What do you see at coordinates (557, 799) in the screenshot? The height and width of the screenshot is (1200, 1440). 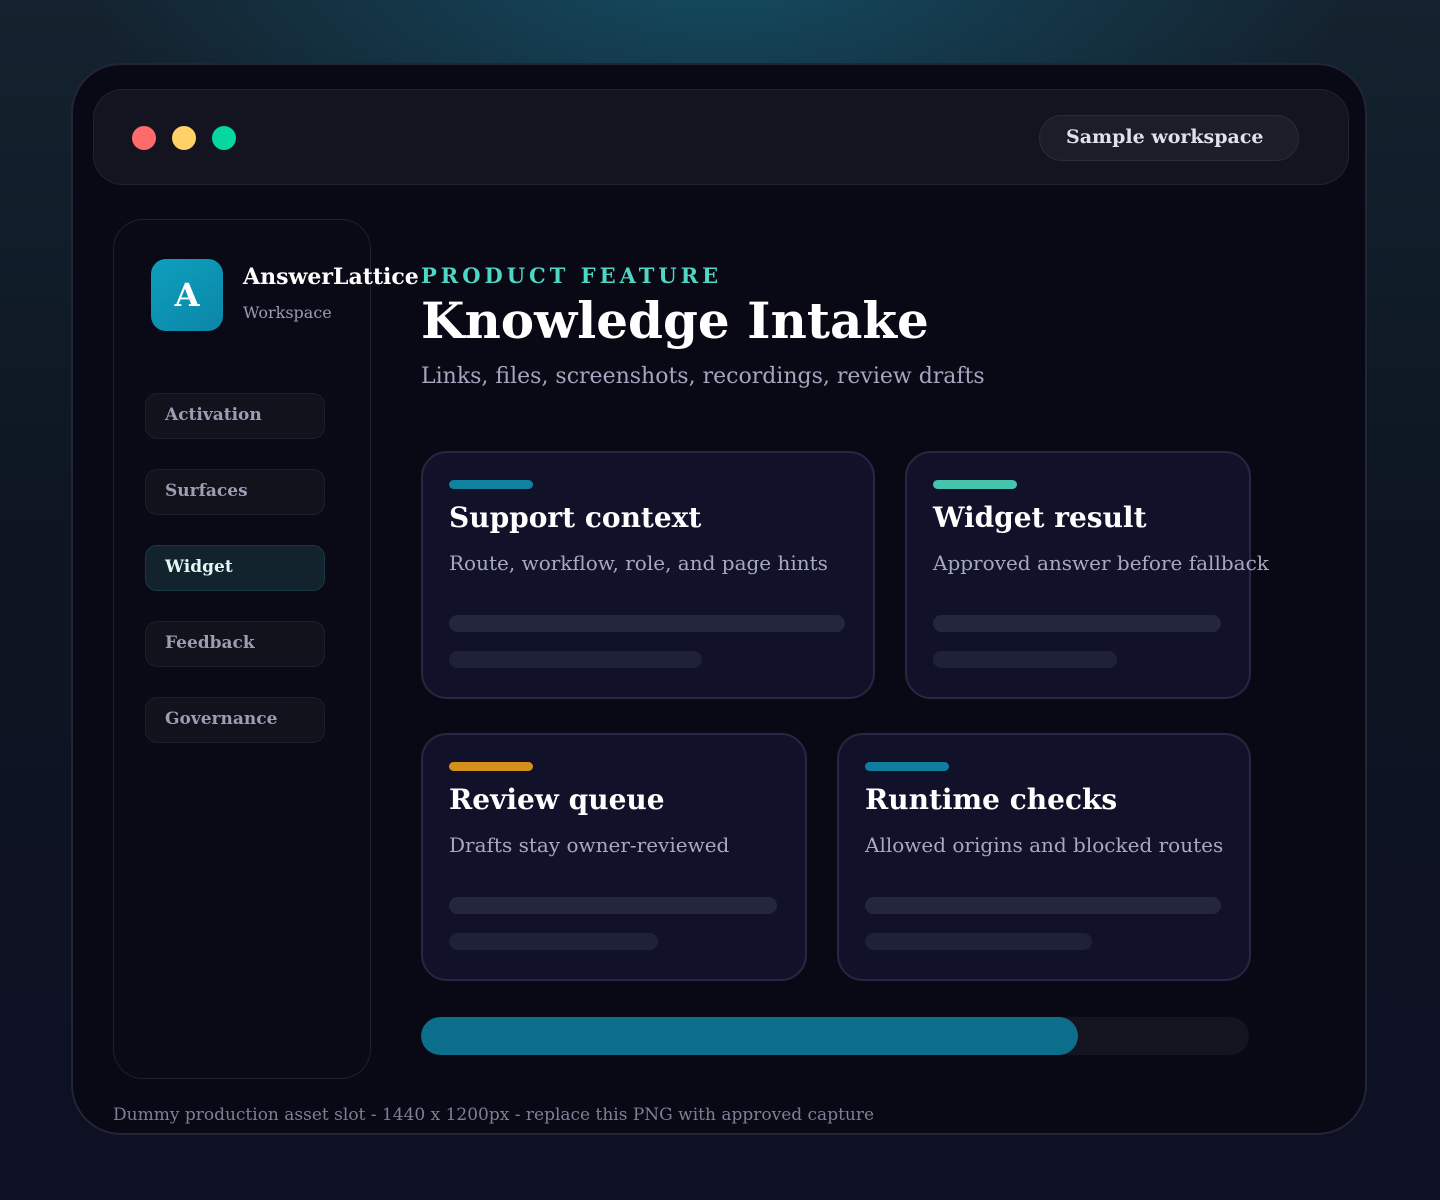 I see `card-title: Review queue` at bounding box center [557, 799].